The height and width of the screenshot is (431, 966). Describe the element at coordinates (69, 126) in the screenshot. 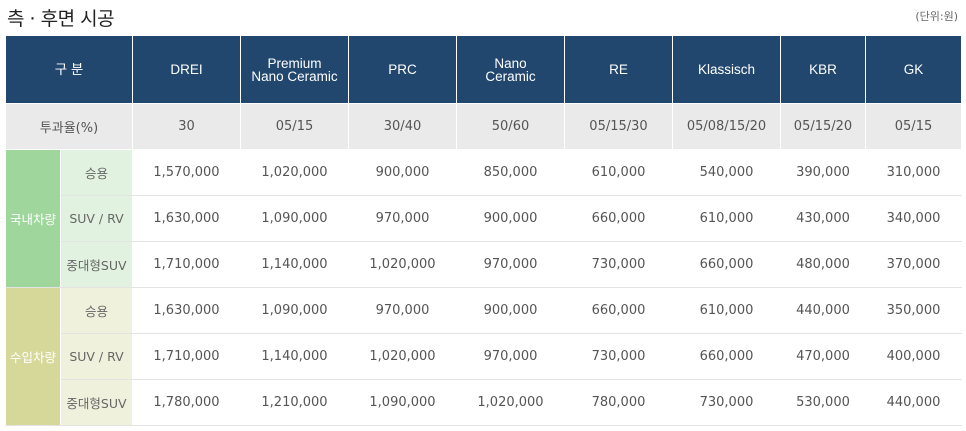

I see `transmittance-label: 투과율(%)` at that location.